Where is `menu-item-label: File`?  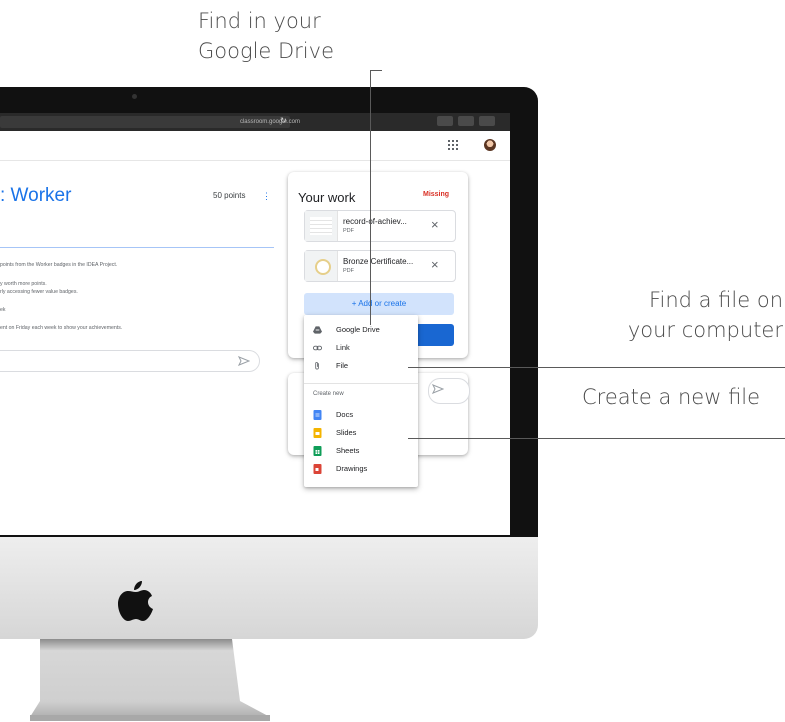
menu-item-label: File is located at coordinates (342, 365).